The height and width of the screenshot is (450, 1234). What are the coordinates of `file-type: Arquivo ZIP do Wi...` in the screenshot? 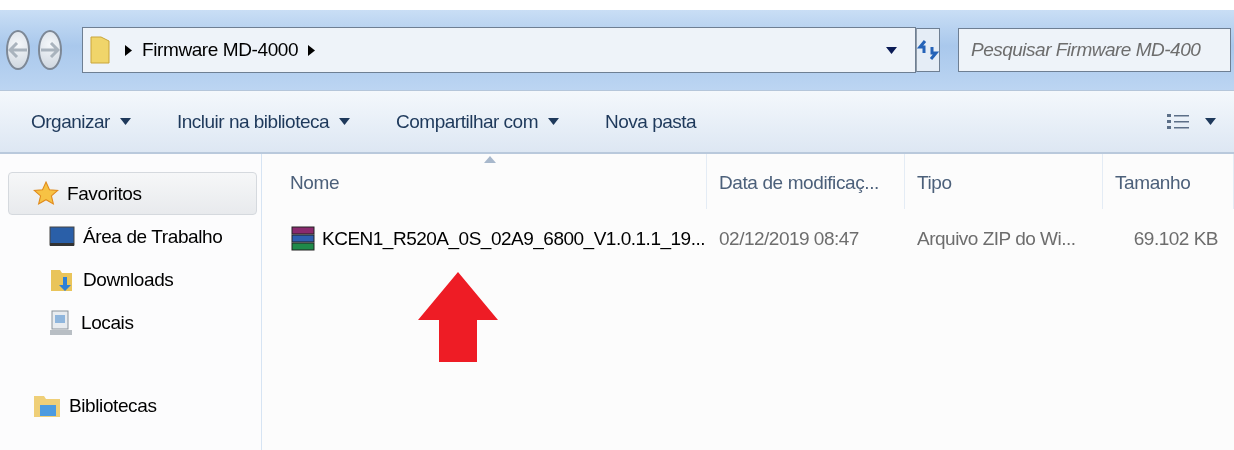 It's located at (996, 239).